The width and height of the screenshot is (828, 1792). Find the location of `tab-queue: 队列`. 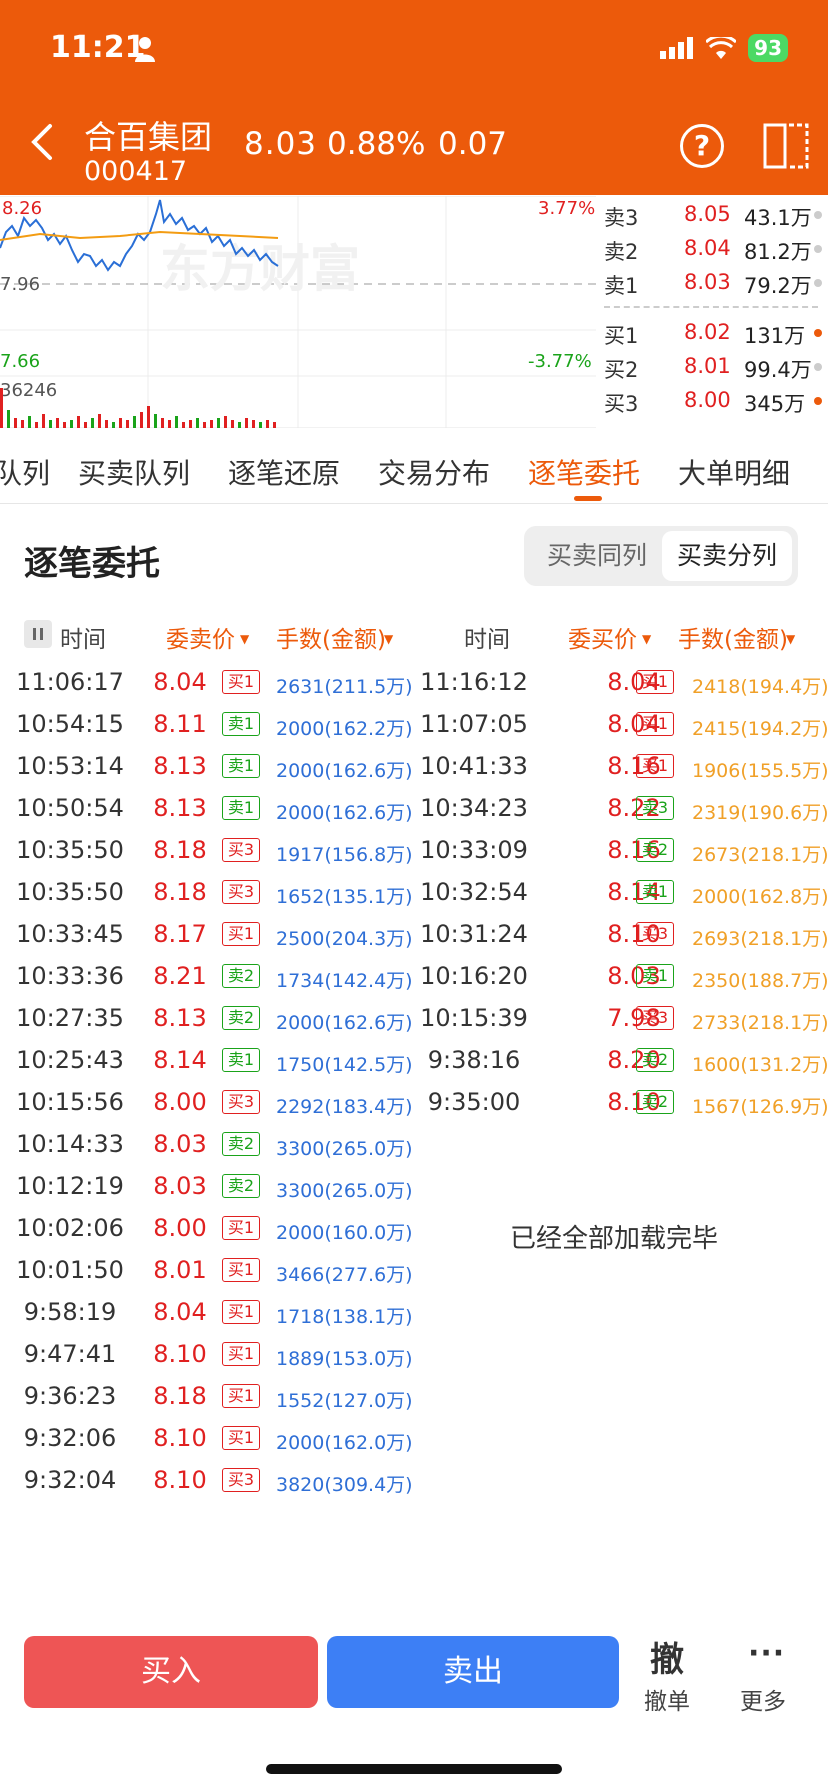

tab-queue: 队列 is located at coordinates (25, 472).